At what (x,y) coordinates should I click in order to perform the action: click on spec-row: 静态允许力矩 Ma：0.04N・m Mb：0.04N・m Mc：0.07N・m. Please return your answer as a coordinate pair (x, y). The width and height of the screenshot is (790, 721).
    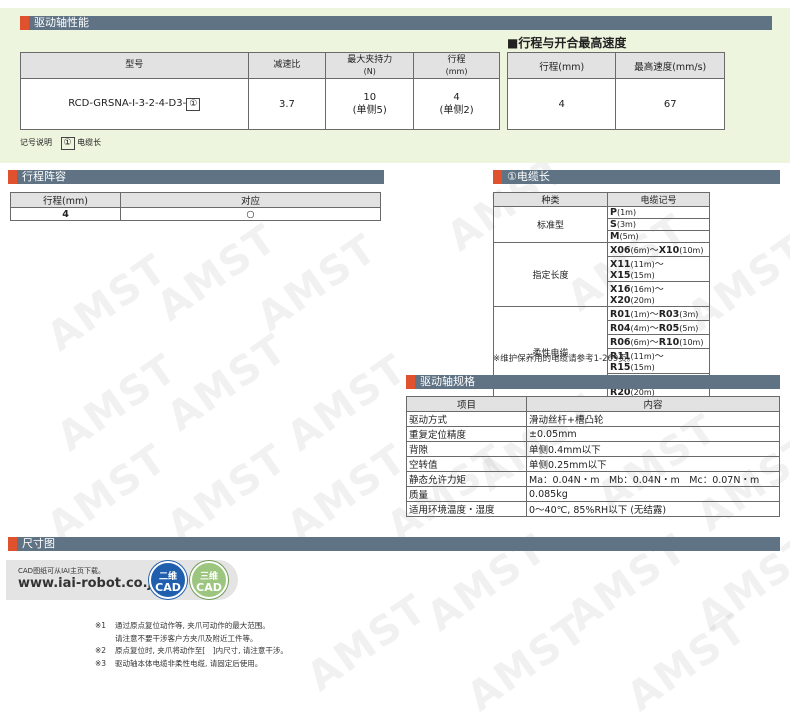
    Looking at the image, I should click on (593, 479).